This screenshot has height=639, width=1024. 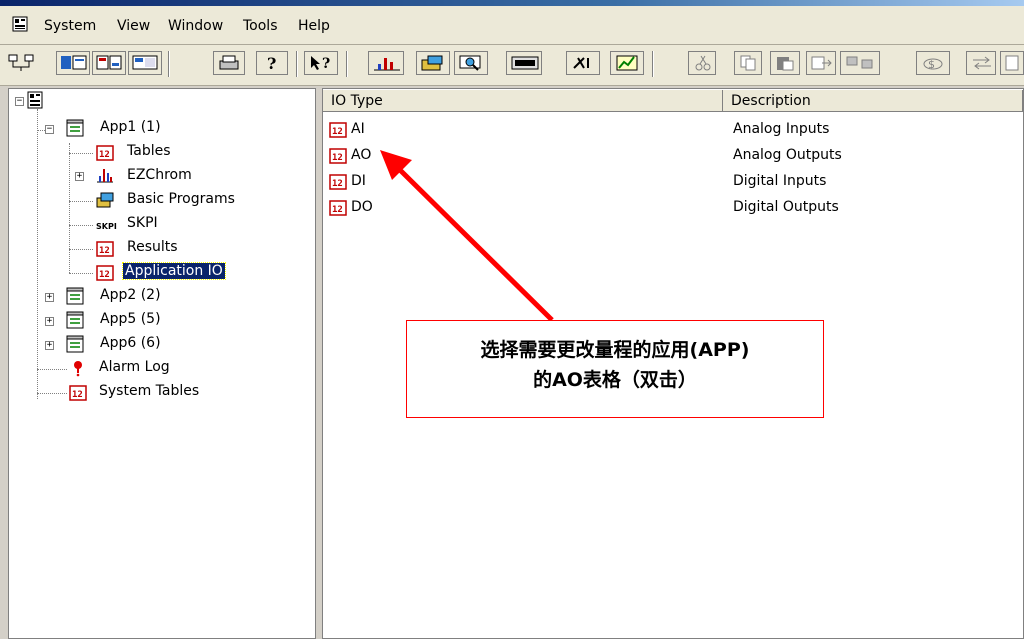 I want to click on magnifier-icon, so click(x=470, y=63).